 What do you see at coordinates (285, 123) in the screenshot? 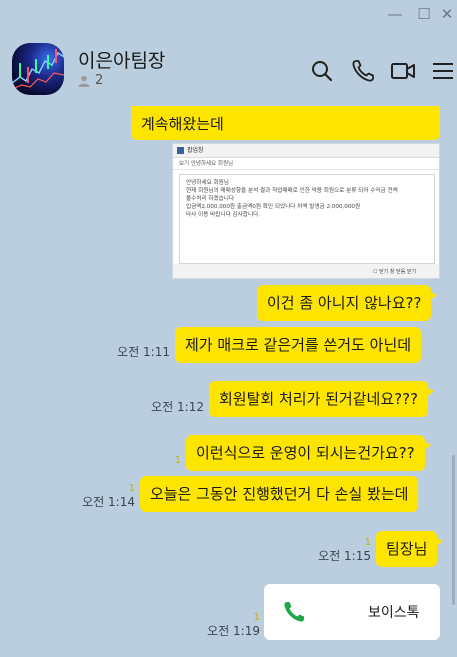
I see `message-bubble: 계속해왔는데` at bounding box center [285, 123].